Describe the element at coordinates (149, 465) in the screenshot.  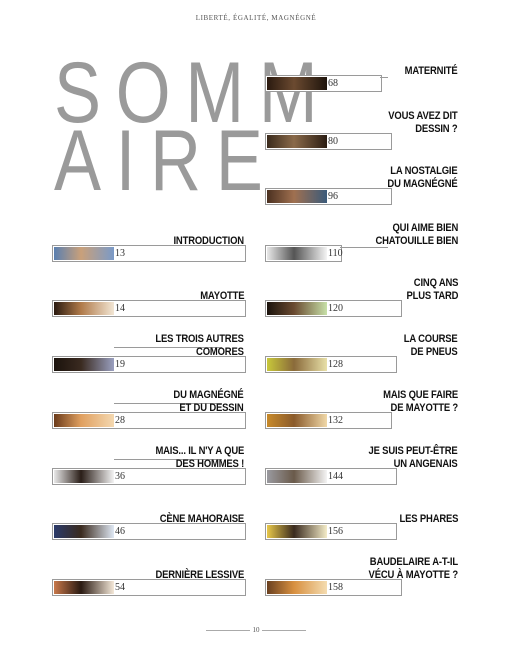
I see `toc-entry: 36 MAIS... IL N'Y A QUE DES HOMMES !` at that location.